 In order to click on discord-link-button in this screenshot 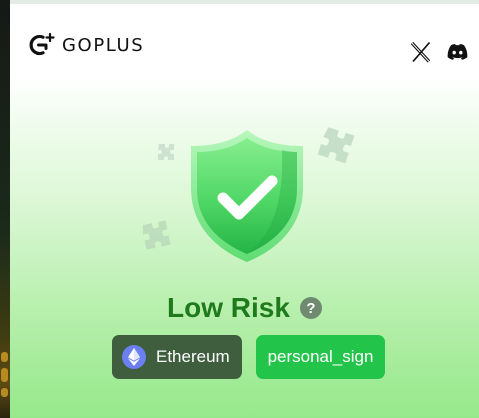, I will do `click(457, 52)`.